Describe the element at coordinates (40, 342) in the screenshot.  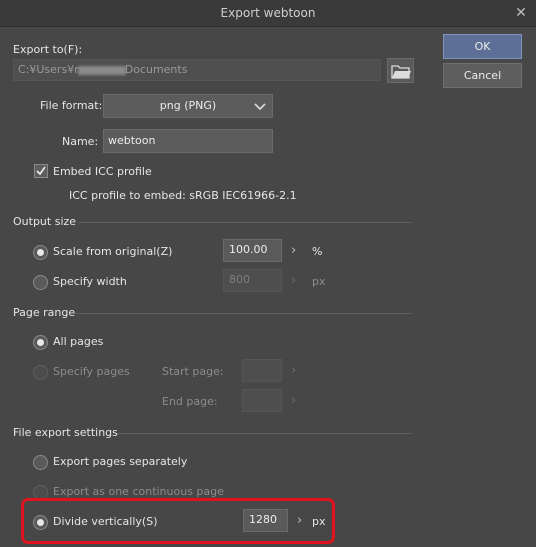
I see `all-pages-radio` at that location.